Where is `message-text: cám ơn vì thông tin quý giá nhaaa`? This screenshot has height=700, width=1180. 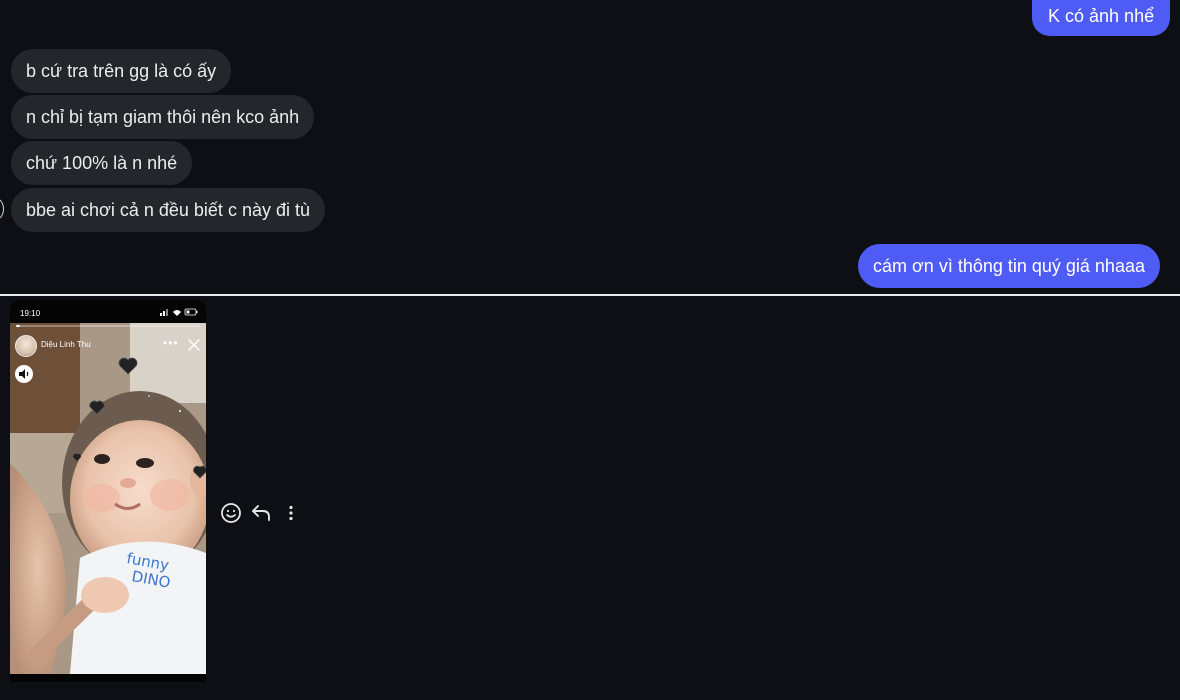 message-text: cám ơn vì thông tin quý giá nhaaa is located at coordinates (1009, 266).